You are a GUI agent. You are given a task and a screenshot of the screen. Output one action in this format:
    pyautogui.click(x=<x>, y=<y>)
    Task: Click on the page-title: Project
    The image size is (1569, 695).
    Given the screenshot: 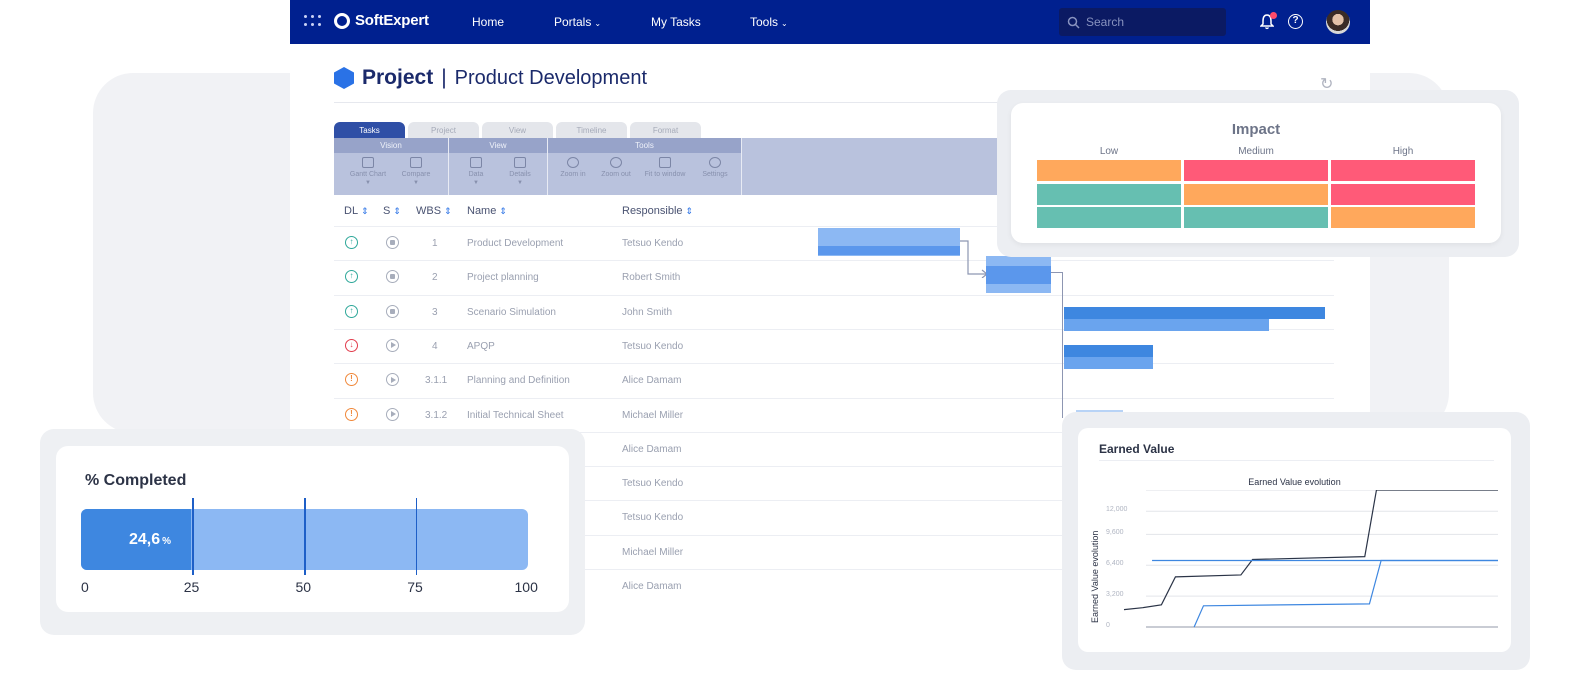 What is the action you would take?
    pyautogui.click(x=398, y=77)
    